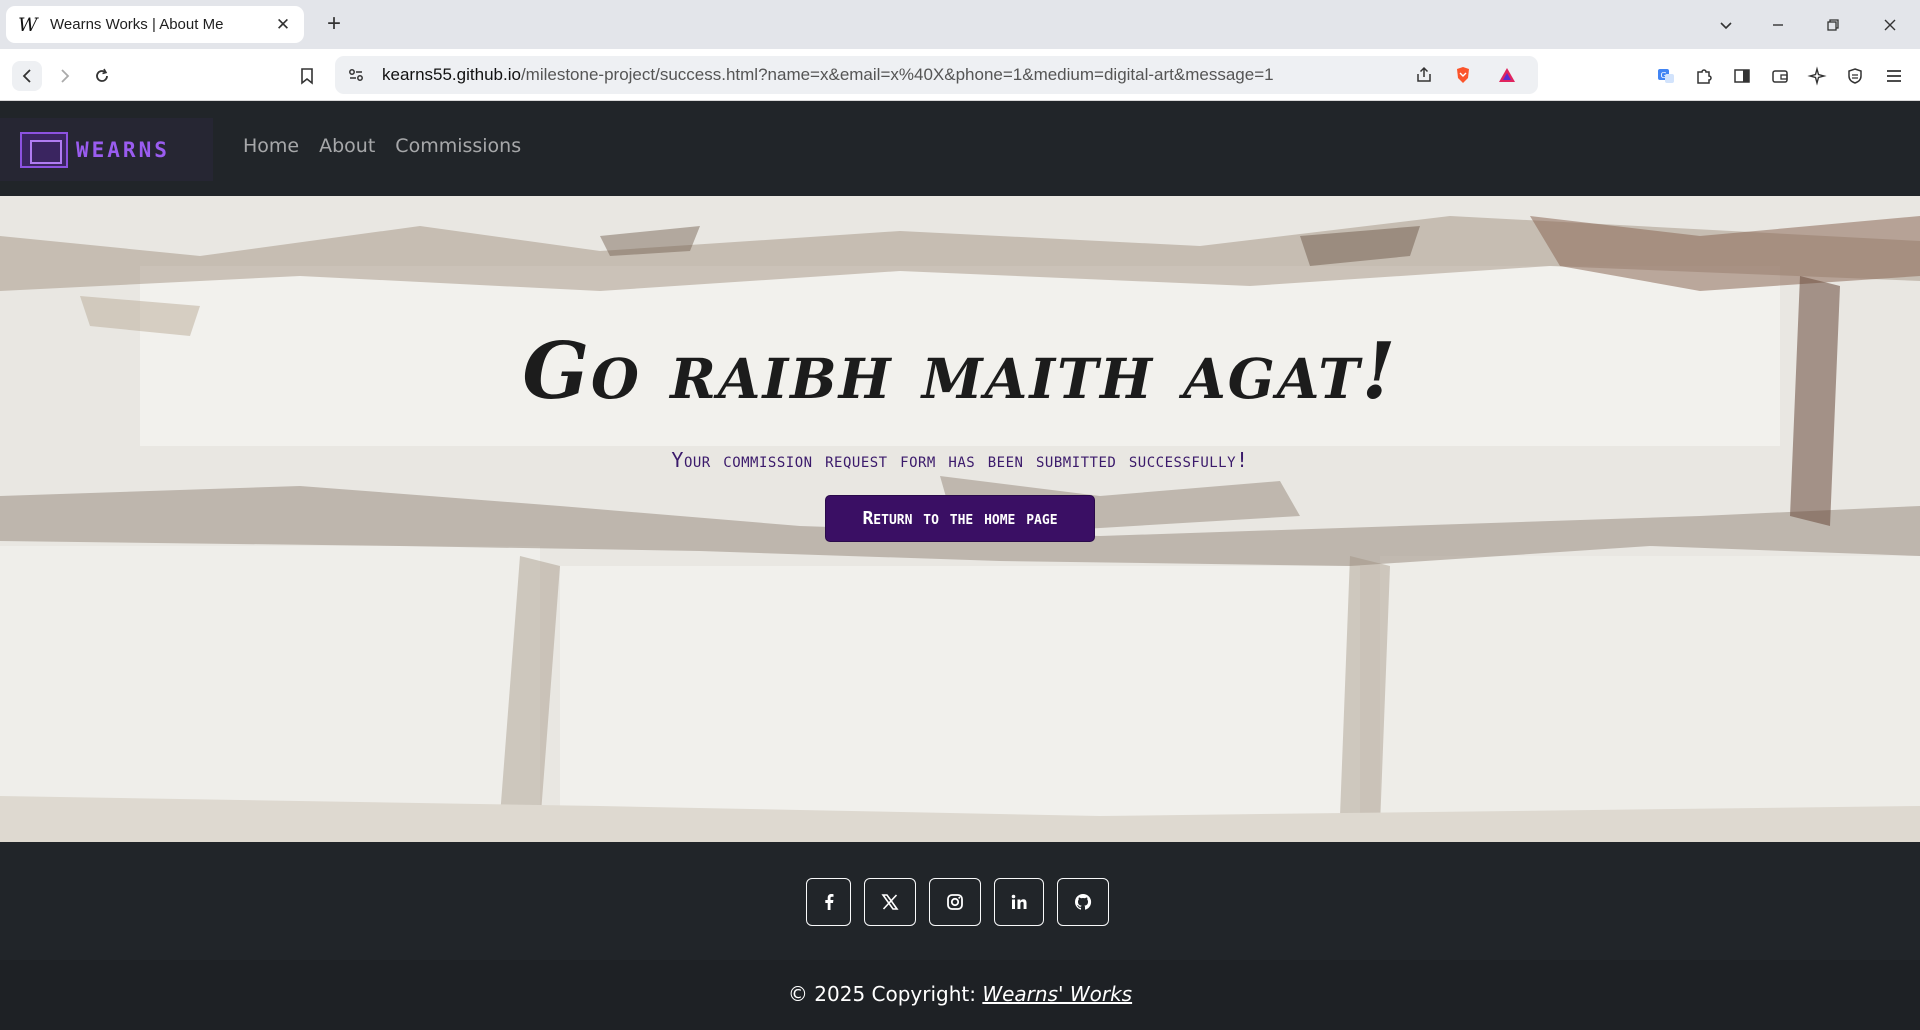 The width and height of the screenshot is (1920, 1030). I want to click on linkedin-icon, so click(1019, 901).